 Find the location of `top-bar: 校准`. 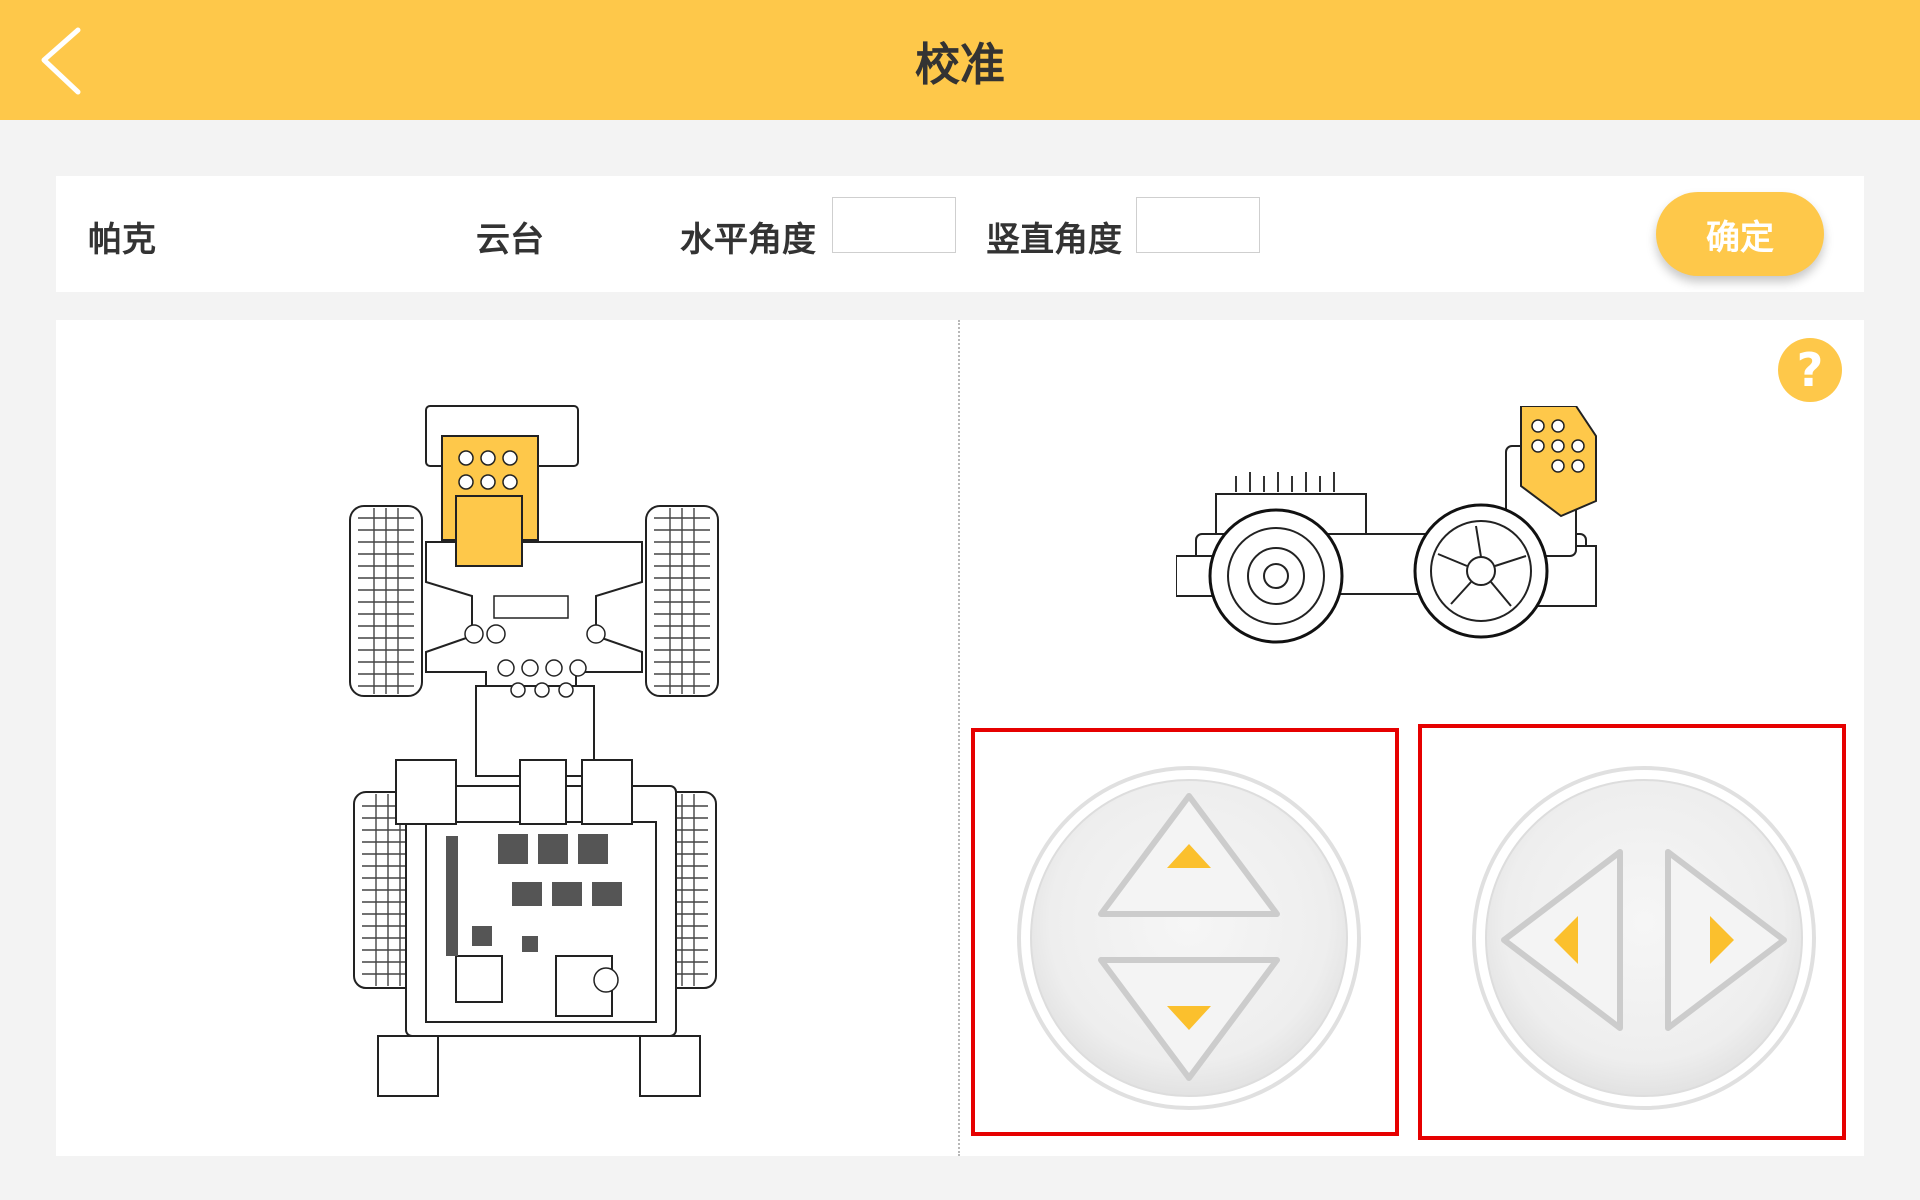

top-bar: 校准 is located at coordinates (960, 60).